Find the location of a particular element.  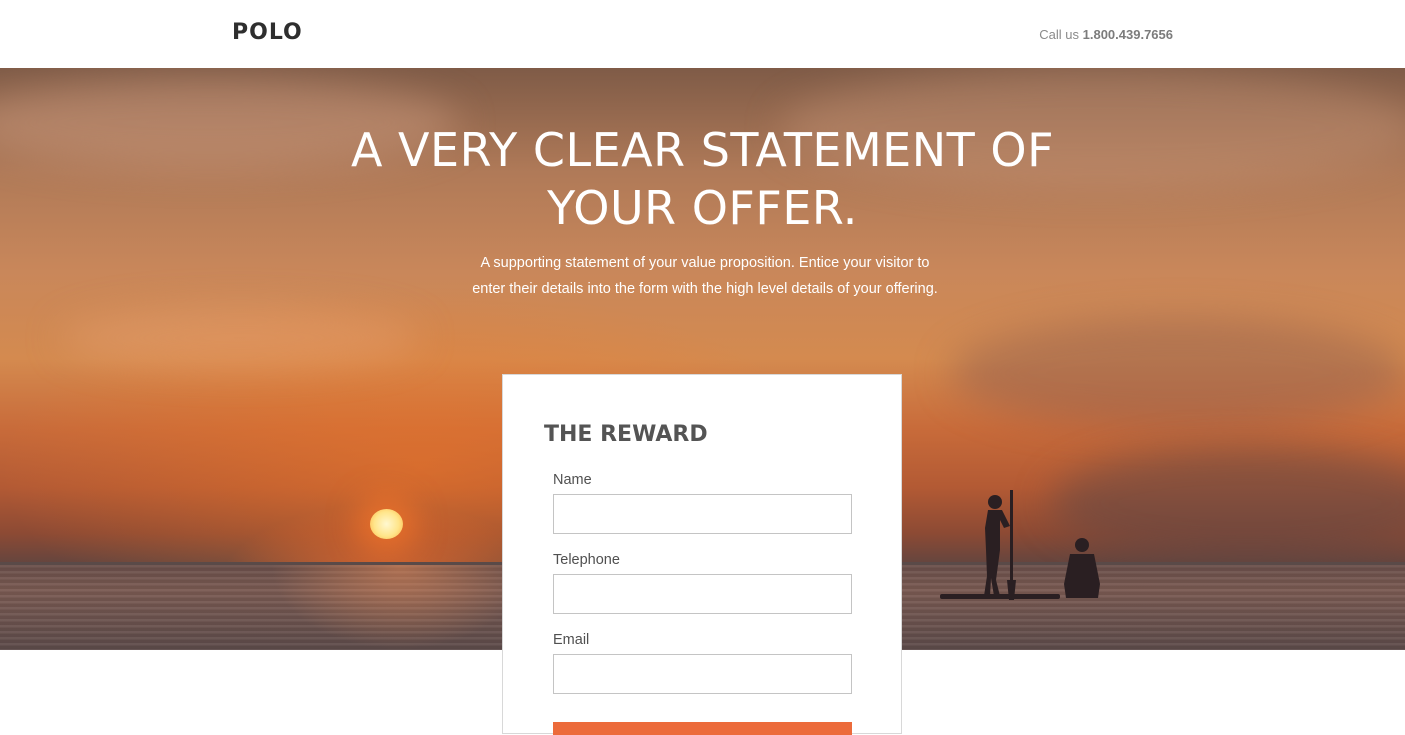

logo: POLO is located at coordinates (267, 32).